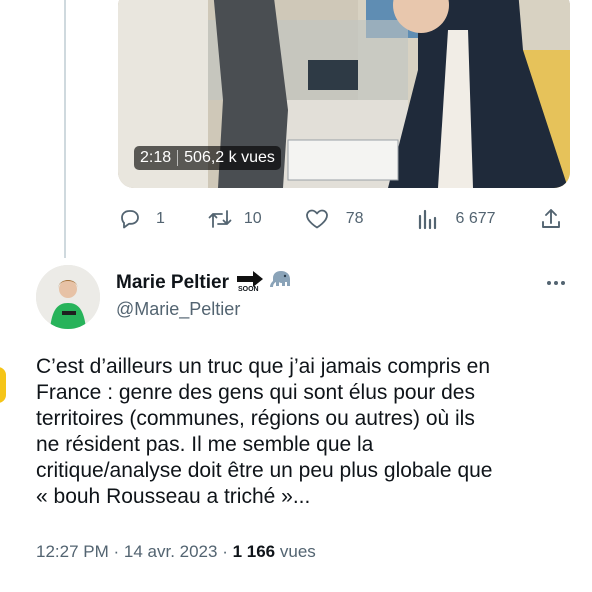  What do you see at coordinates (354, 218) in the screenshot?
I see `like-count: 78` at bounding box center [354, 218].